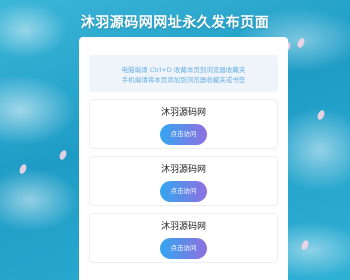  Describe the element at coordinates (183, 70) in the screenshot. I see `notice-line-desktop: 电脑端请 Ctrl+D 收藏本页到浏览器收藏夹` at that location.